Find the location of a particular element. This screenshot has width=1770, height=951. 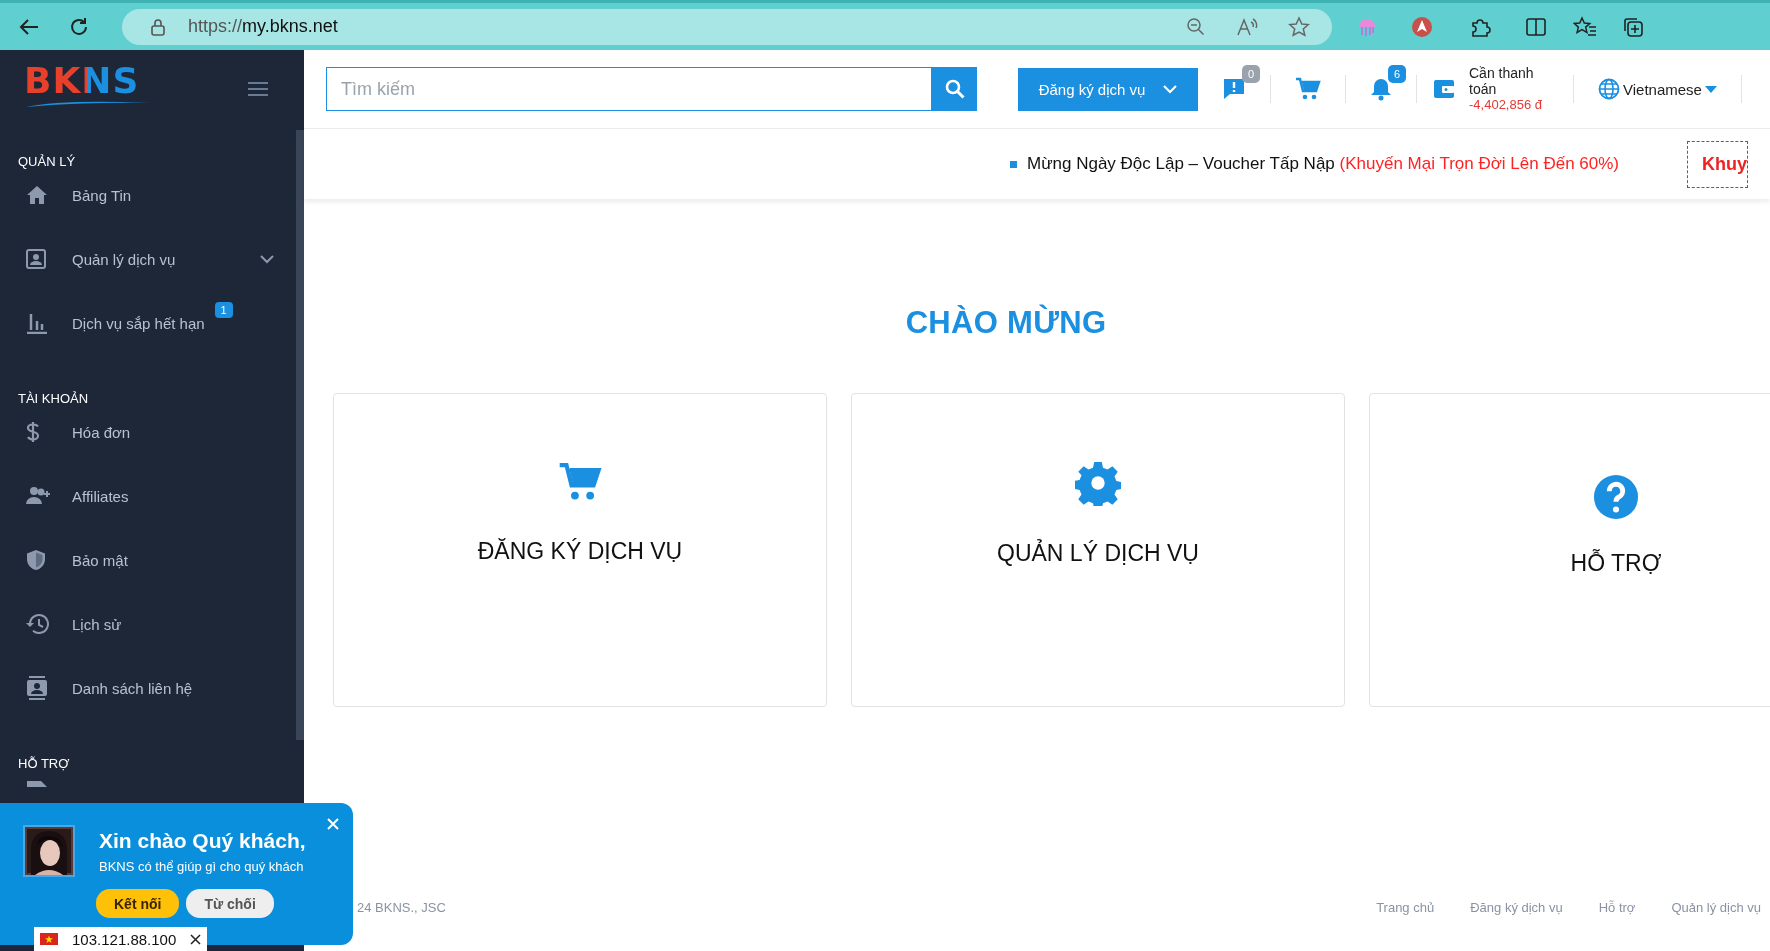

sidebar-item: Lịch sử is located at coordinates (152, 624).